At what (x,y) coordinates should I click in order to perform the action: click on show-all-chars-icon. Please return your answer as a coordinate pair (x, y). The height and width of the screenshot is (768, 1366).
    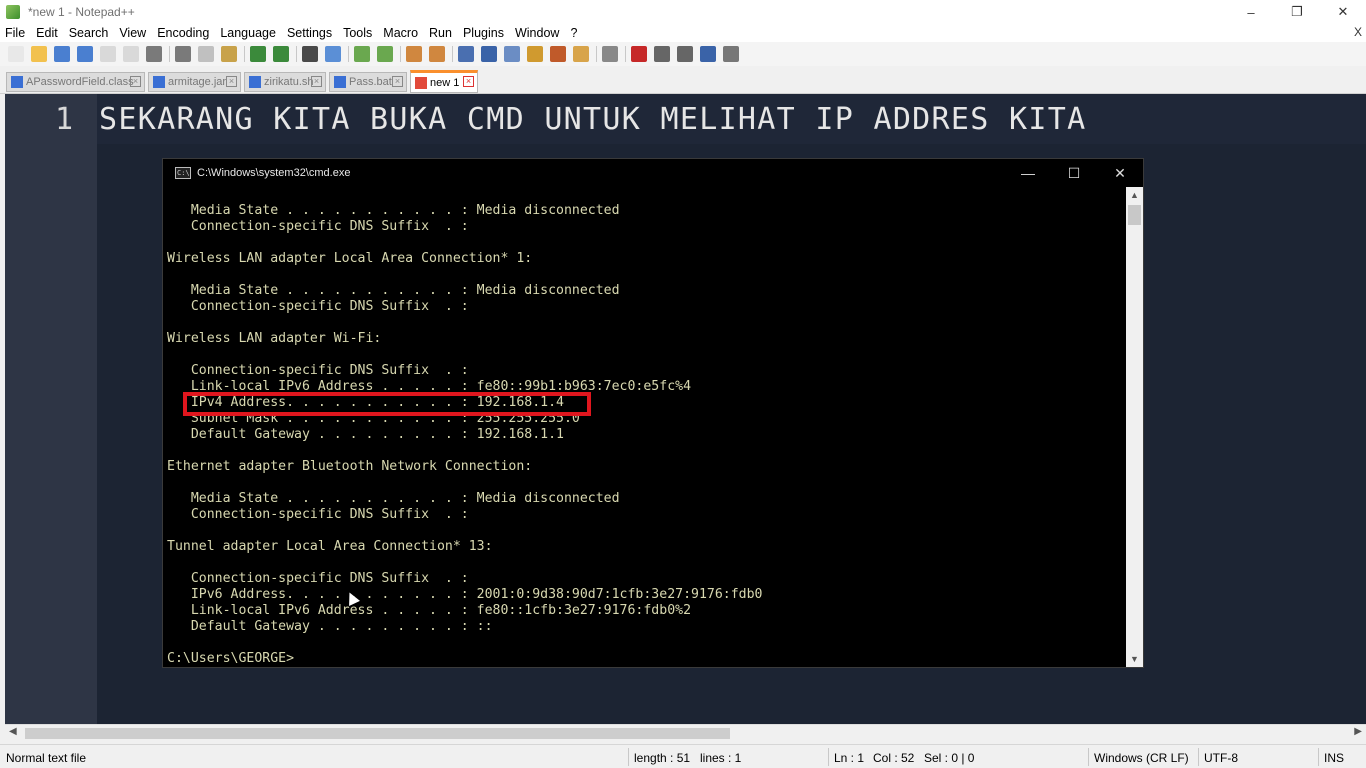
    Looking at the image, I should click on (489, 54).